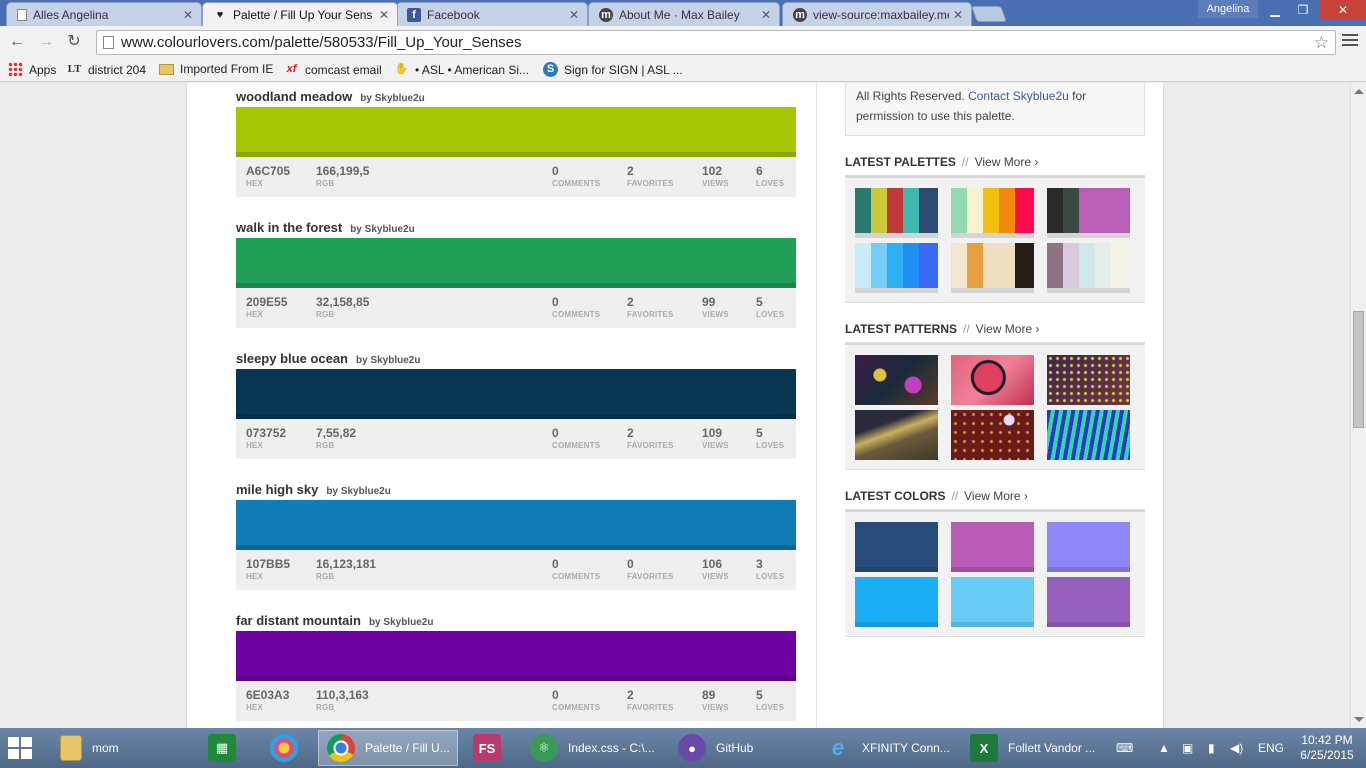  What do you see at coordinates (1271, 748) in the screenshot?
I see `language-indicator: ENG` at bounding box center [1271, 748].